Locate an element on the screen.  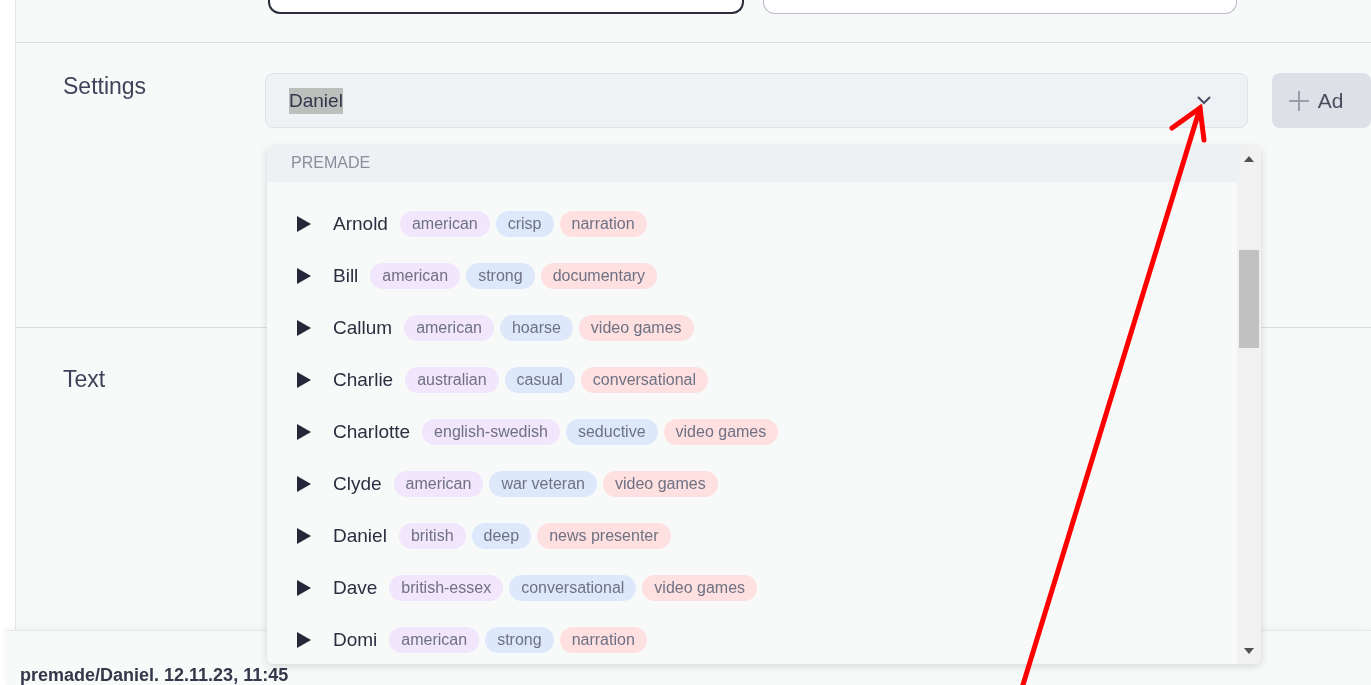
description-tag: conversational is located at coordinates (573, 588).